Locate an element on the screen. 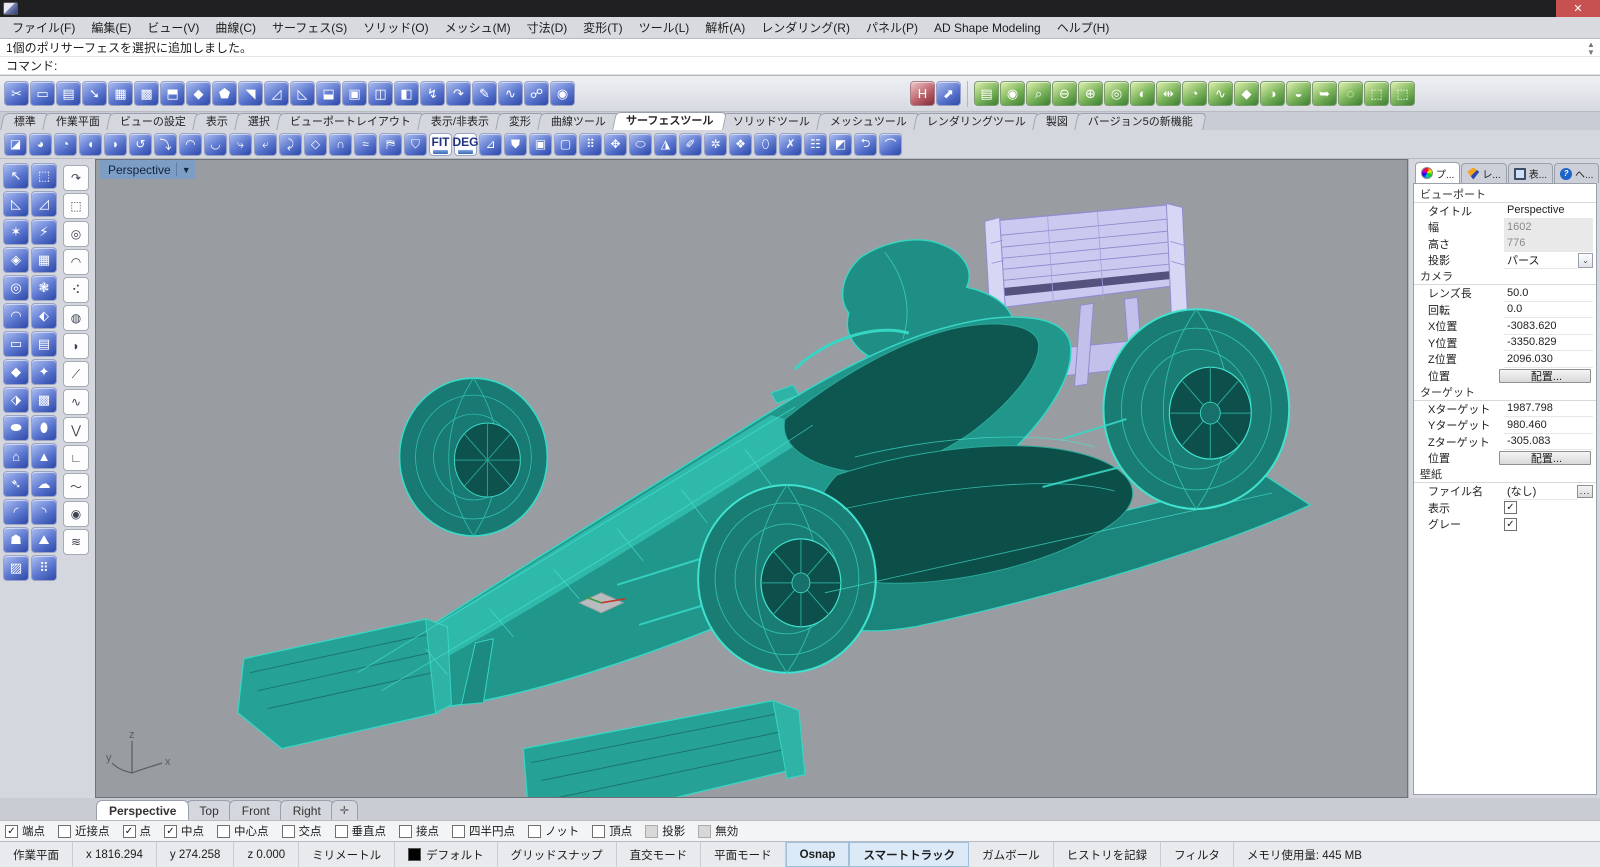 This screenshot has width=1600, height=867. patch-icon: ⛿ is located at coordinates (390, 144).